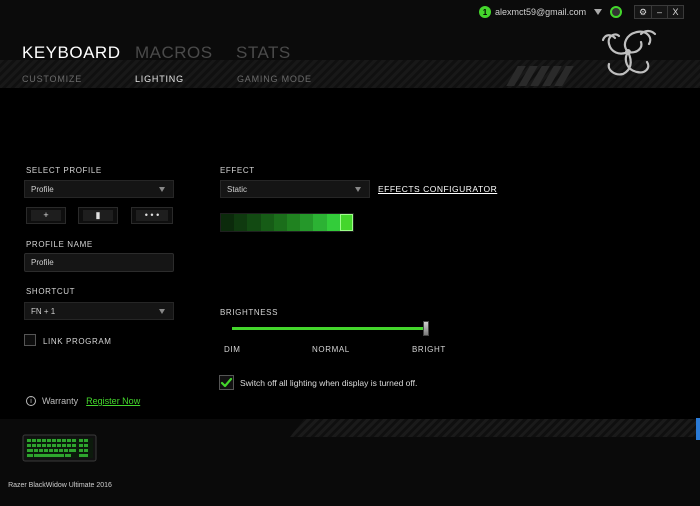  What do you see at coordinates (64, 170) in the screenshot?
I see `select-profile-label: SELECT PROFILE` at bounding box center [64, 170].